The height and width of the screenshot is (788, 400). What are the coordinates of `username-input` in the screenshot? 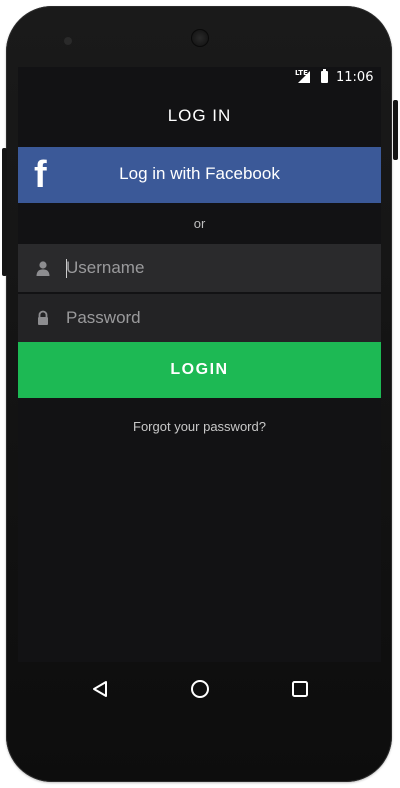 It's located at (216, 268).